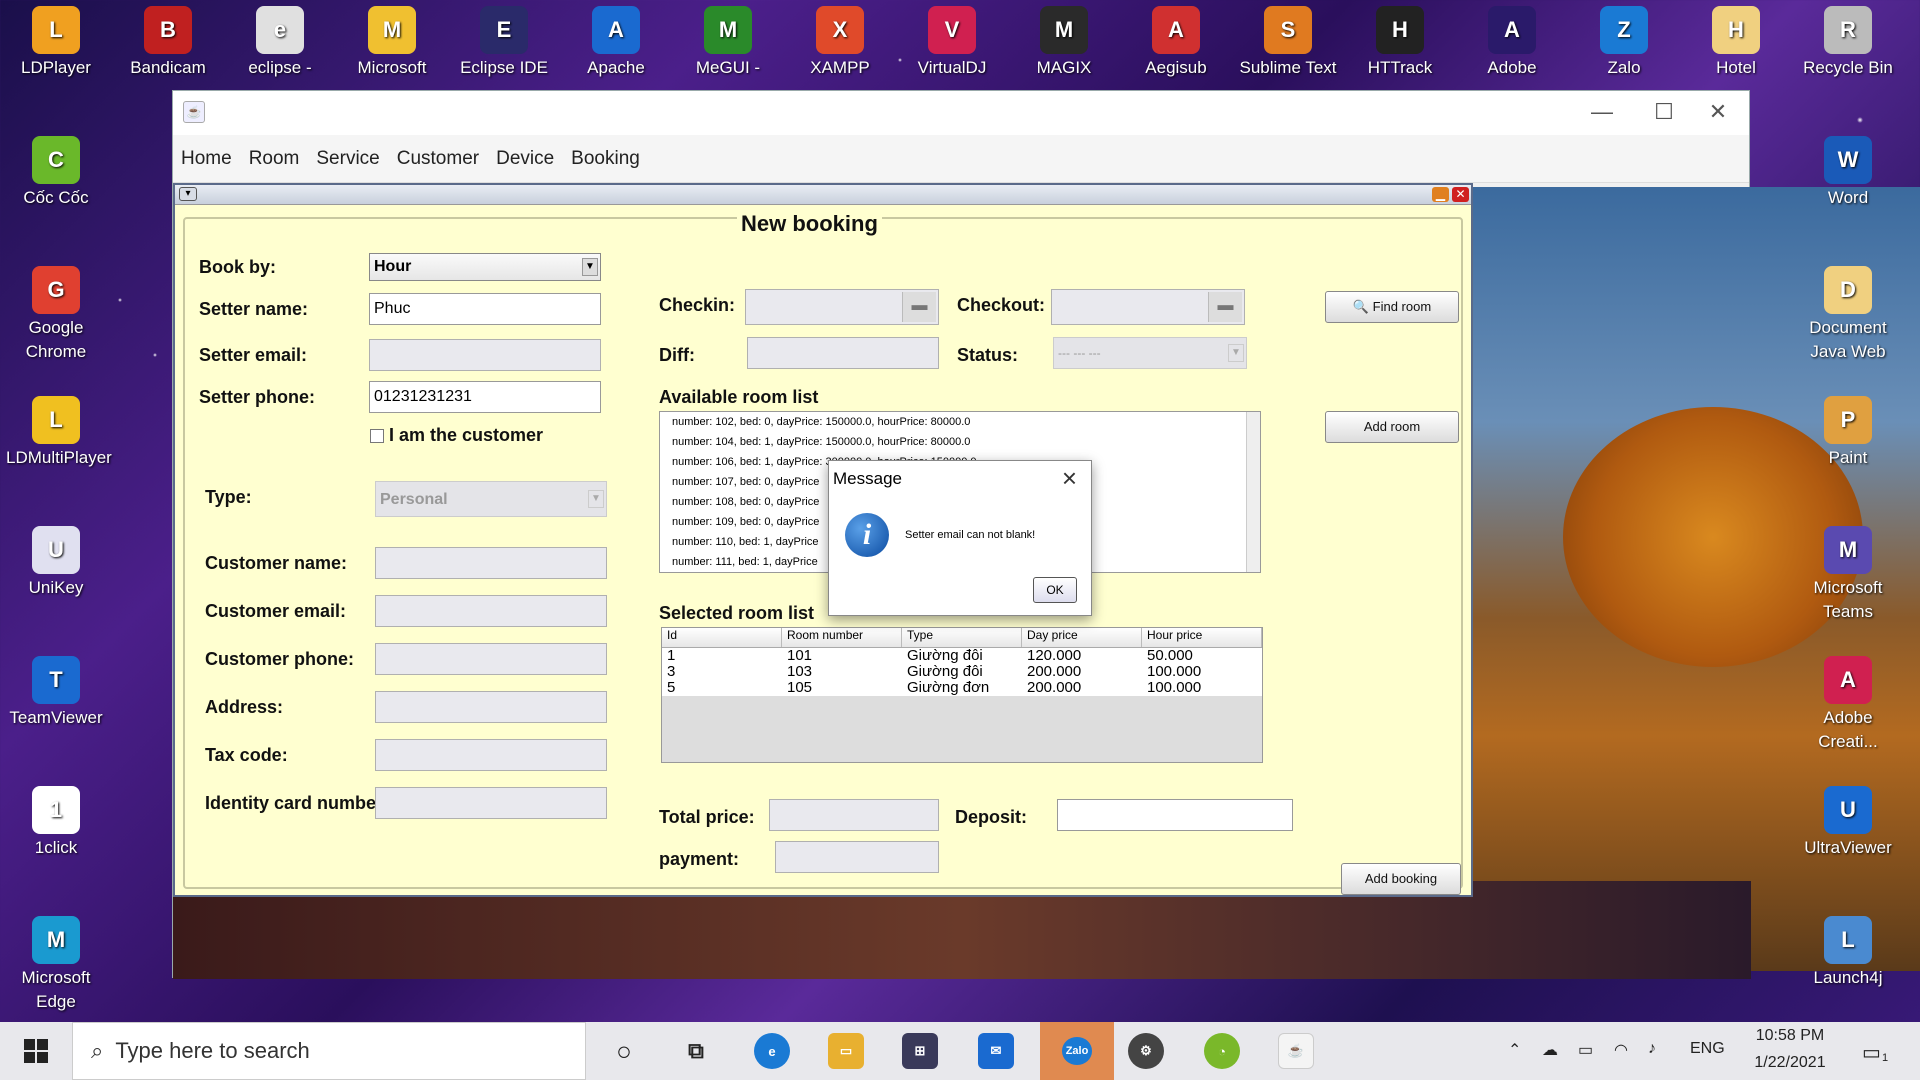  I want to click on desktop-icon-virtualdj: V VirtualDJ, so click(952, 40).